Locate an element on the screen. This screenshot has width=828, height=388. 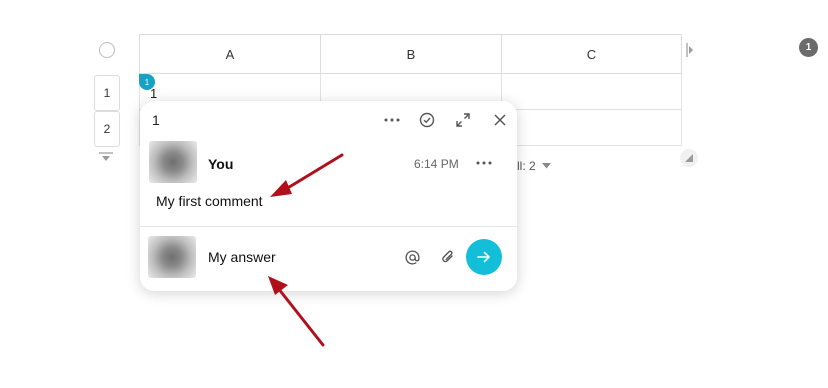
send-arrow-icon is located at coordinates (483, 257).